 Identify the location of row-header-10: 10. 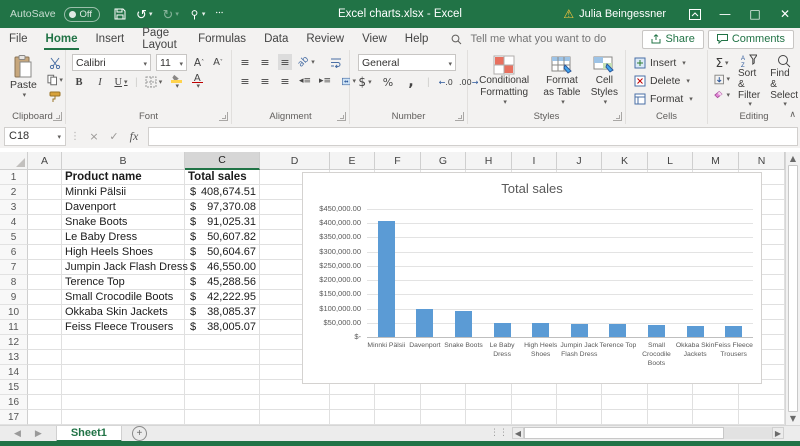
(14, 312).